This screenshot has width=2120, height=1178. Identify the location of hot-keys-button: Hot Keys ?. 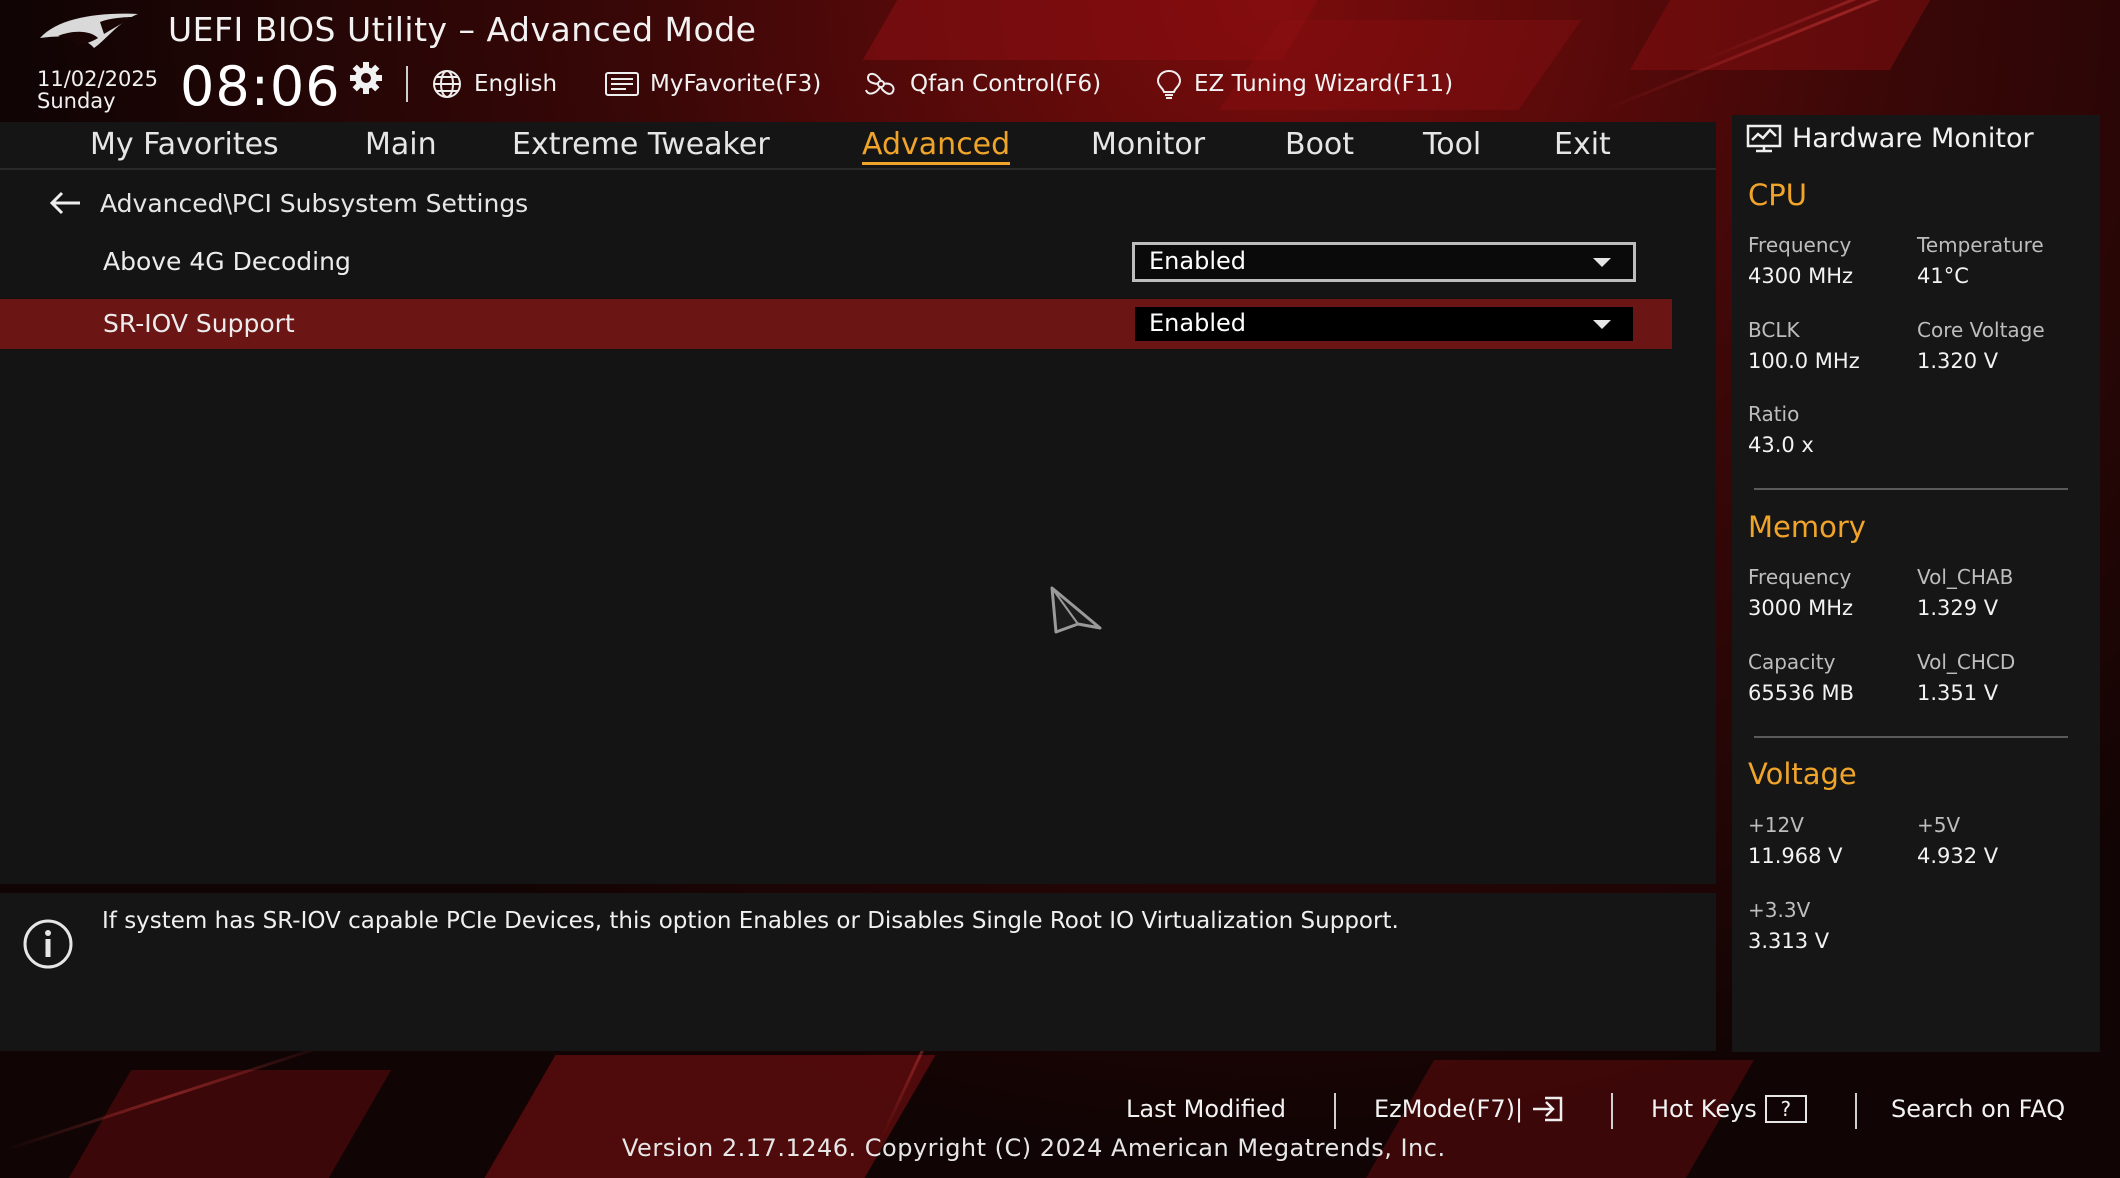
(1729, 1109).